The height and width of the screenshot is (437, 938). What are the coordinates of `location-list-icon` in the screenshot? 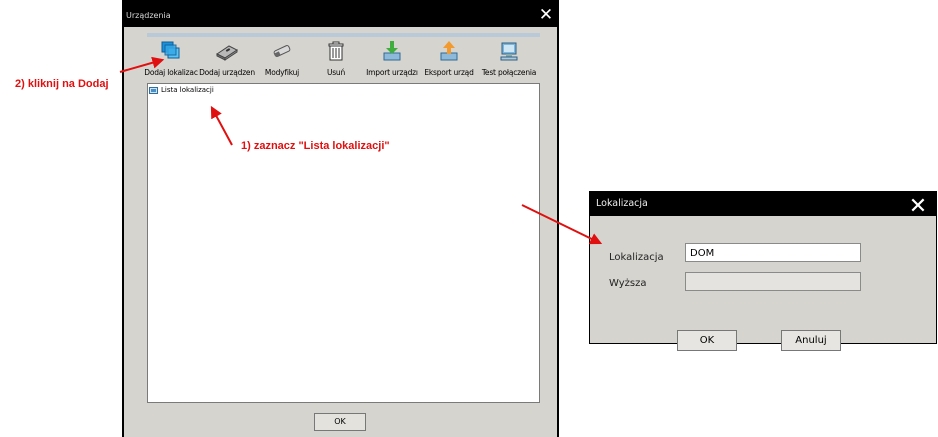 It's located at (153, 90).